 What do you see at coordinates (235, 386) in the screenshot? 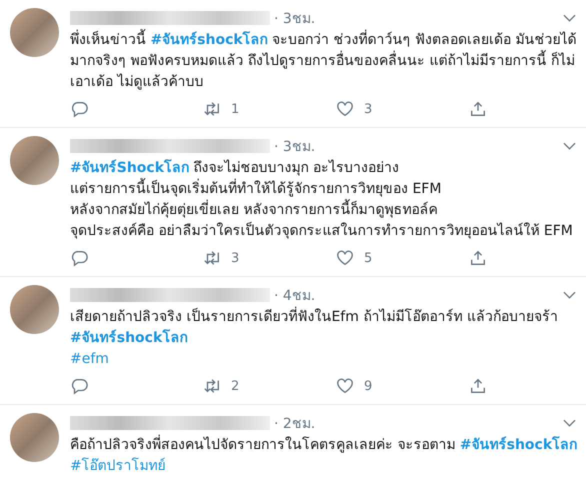
I see `retweet-count: 2` at bounding box center [235, 386].